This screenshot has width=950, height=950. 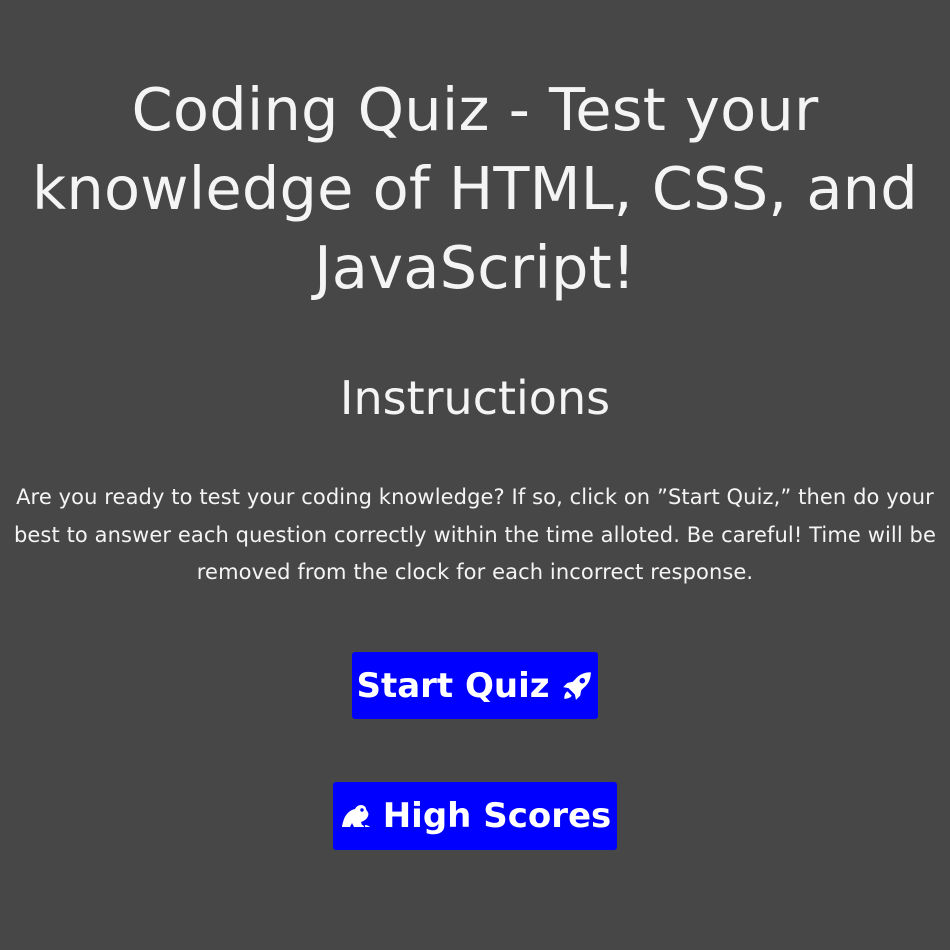 I want to click on high-scores-button: High Scores, so click(x=475, y=816).